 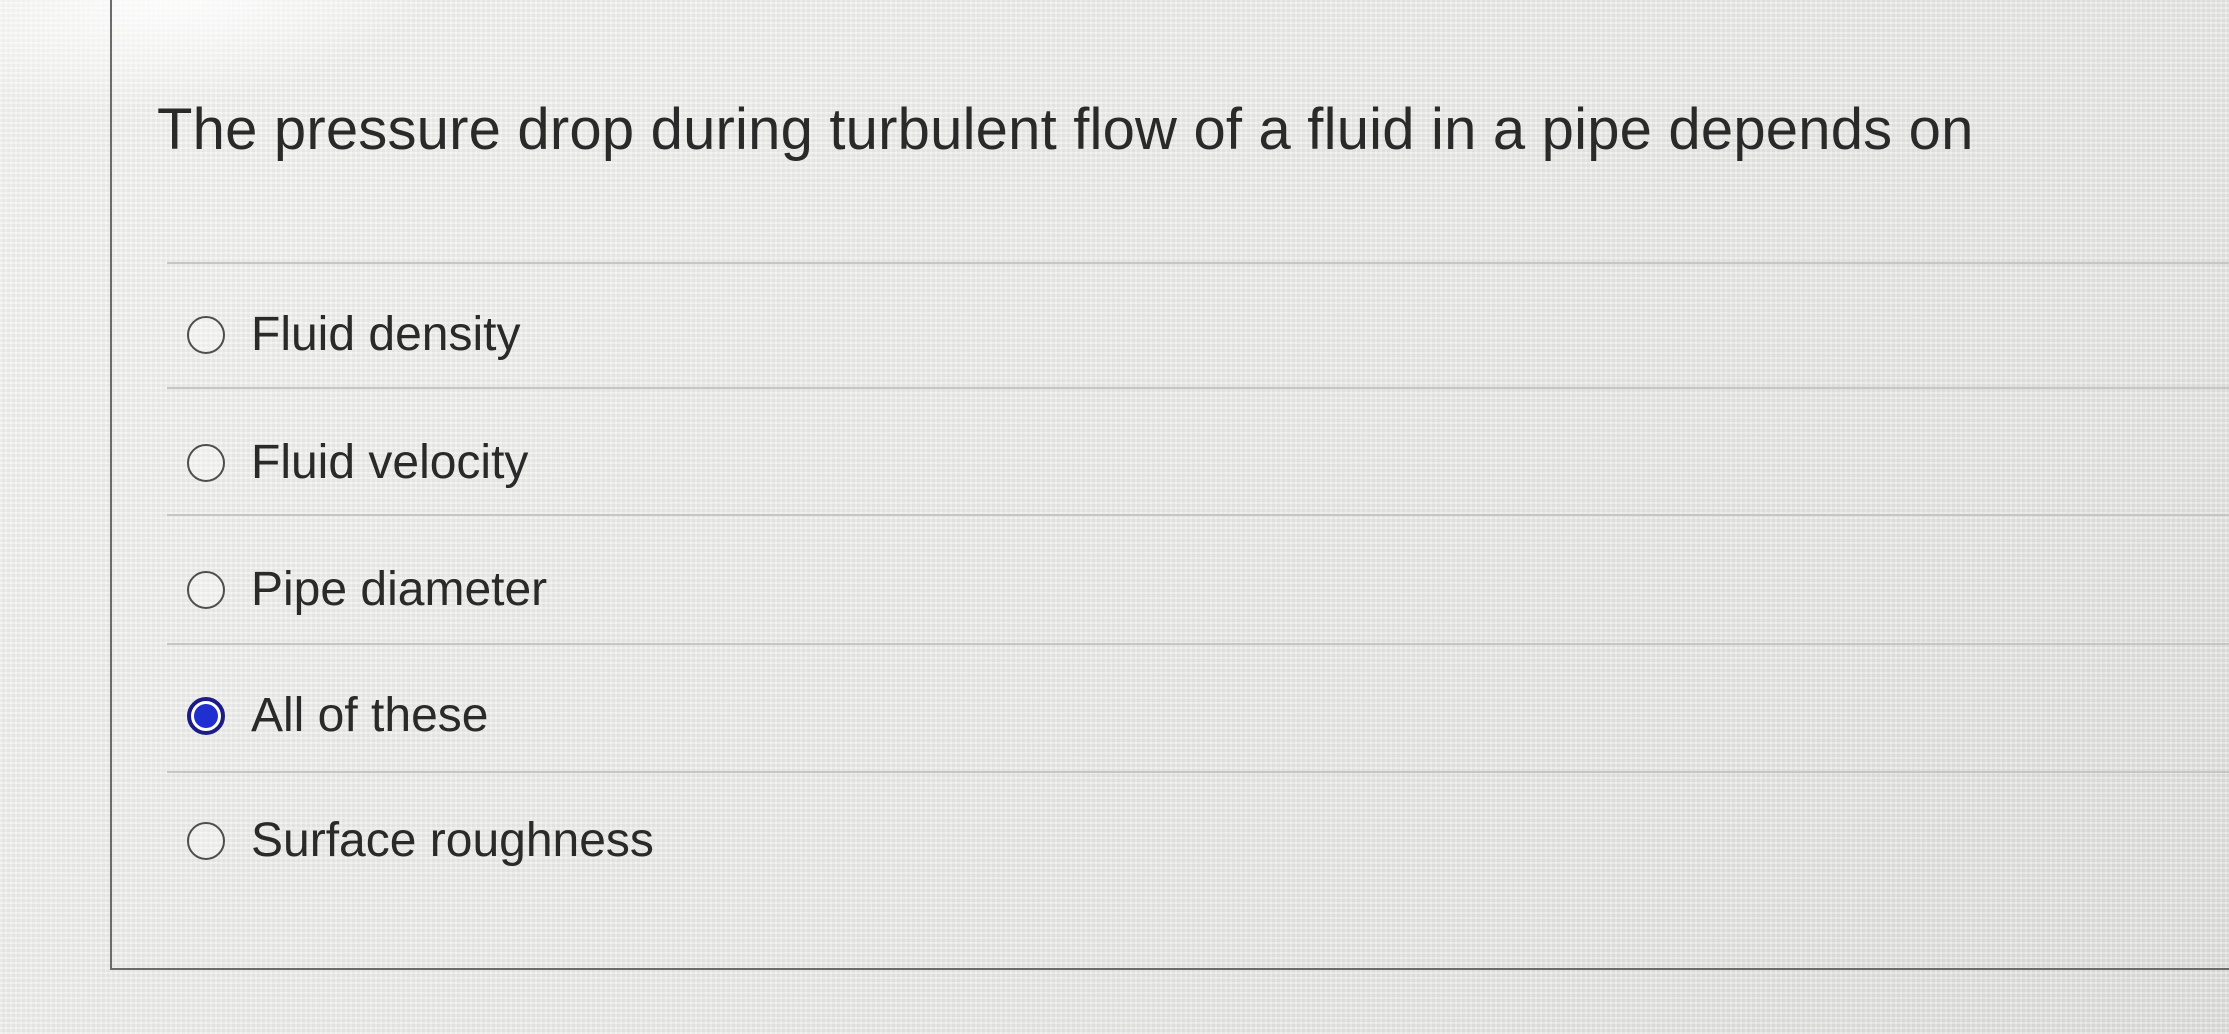 What do you see at coordinates (206, 590) in the screenshot?
I see `radio-button-pipe-diameter` at bounding box center [206, 590].